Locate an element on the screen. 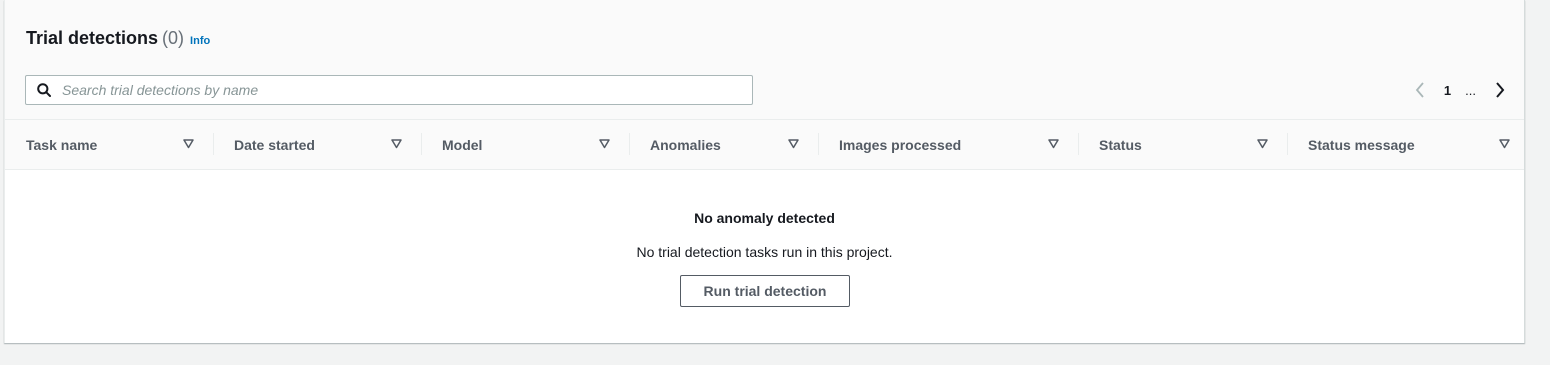  column-header-status: Status is located at coordinates (1183, 144).